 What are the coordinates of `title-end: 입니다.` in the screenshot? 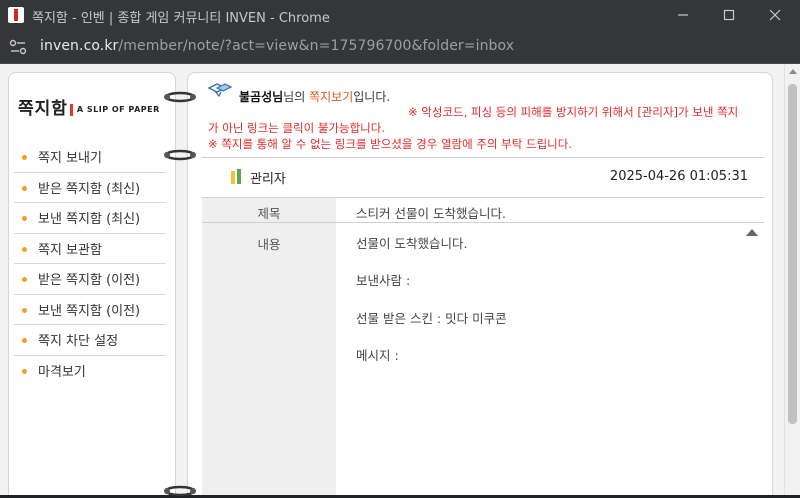 It's located at (372, 97).